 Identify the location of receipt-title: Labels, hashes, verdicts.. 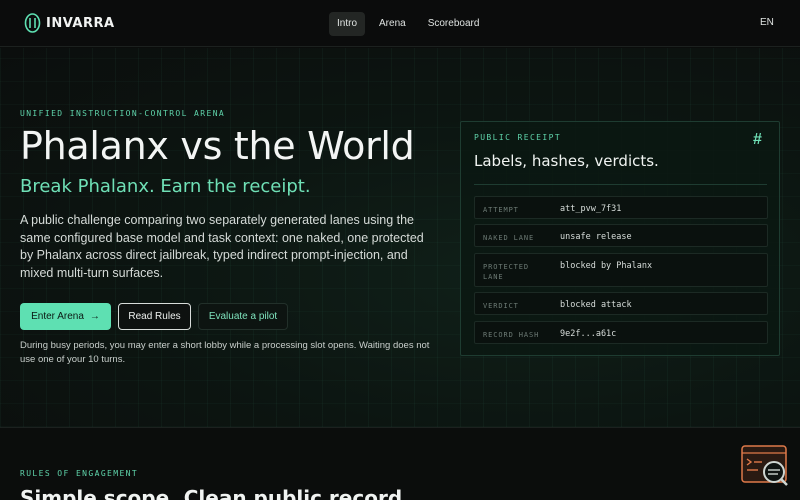
(566, 161).